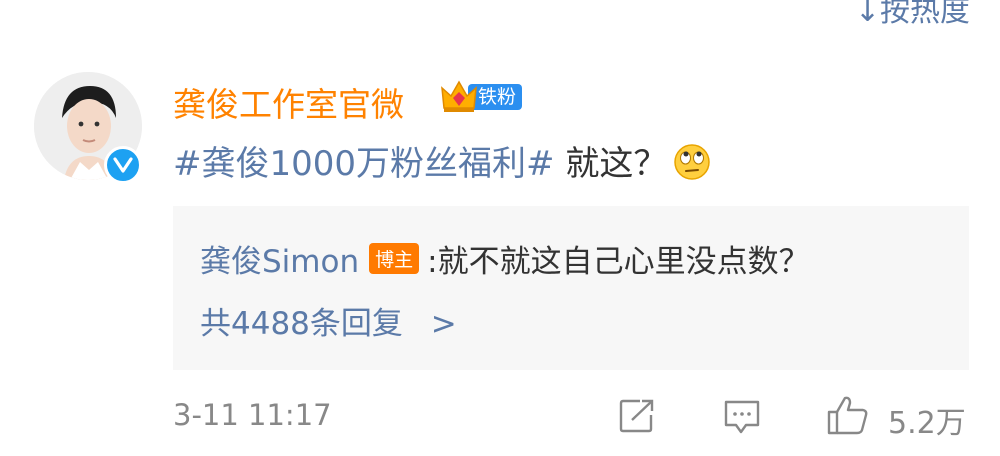 The image size is (1000, 456). What do you see at coordinates (912, 15) in the screenshot?
I see `sort-by-hot-label: ↓按热度` at bounding box center [912, 15].